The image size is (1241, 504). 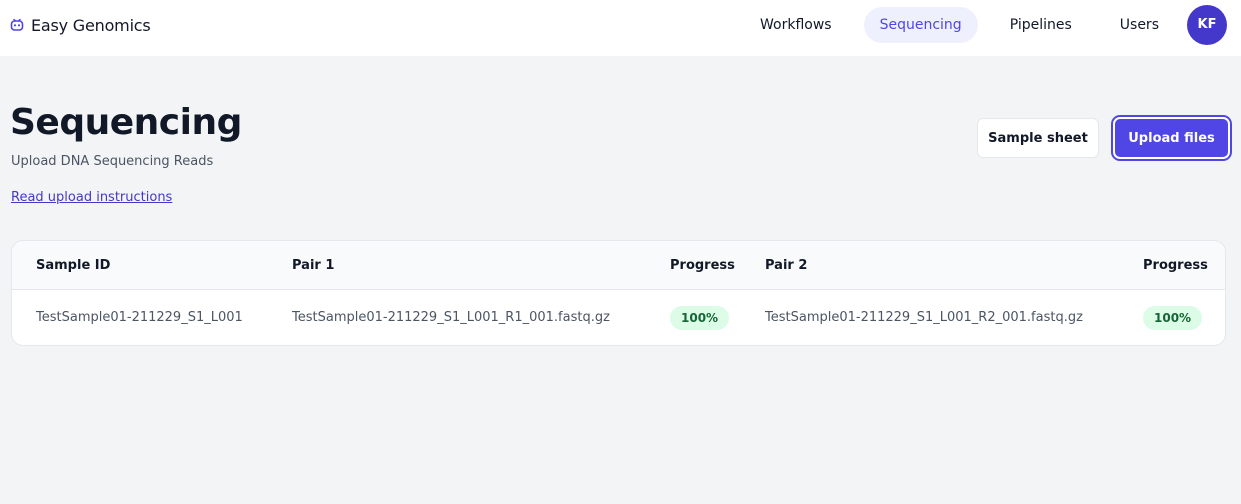 What do you see at coordinates (796, 25) in the screenshot?
I see `nav-item-workflows: Workflows` at bounding box center [796, 25].